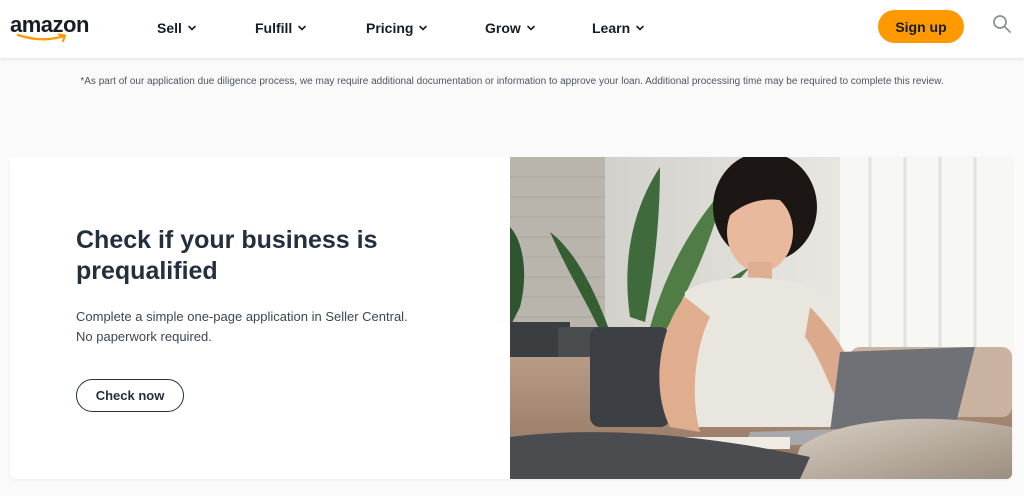 The width and height of the screenshot is (1024, 496). Describe the element at coordinates (274, 28) in the screenshot. I see `nav-label: Fulfill` at that location.